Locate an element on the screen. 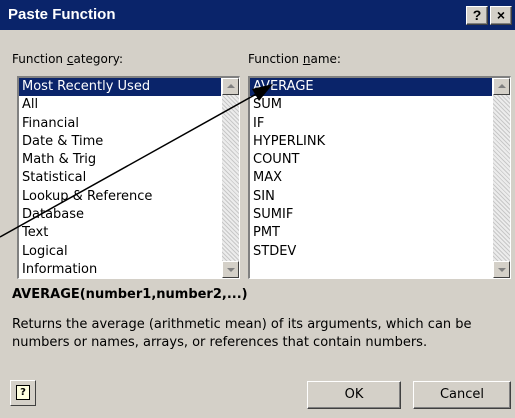 The height and width of the screenshot is (418, 515). function-list-item: MAX is located at coordinates (371, 178).